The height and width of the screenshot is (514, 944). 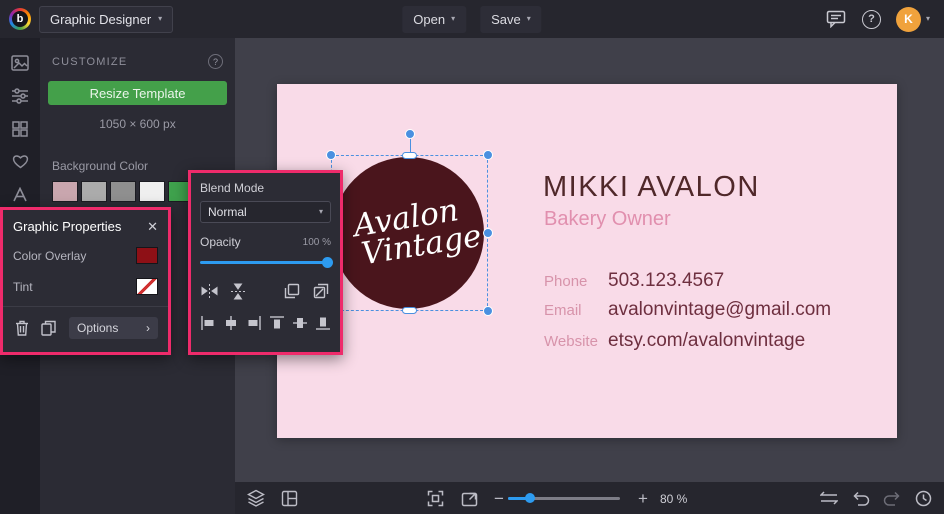 What do you see at coordinates (265, 291) in the screenshot?
I see `transform-icon-row` at bounding box center [265, 291].